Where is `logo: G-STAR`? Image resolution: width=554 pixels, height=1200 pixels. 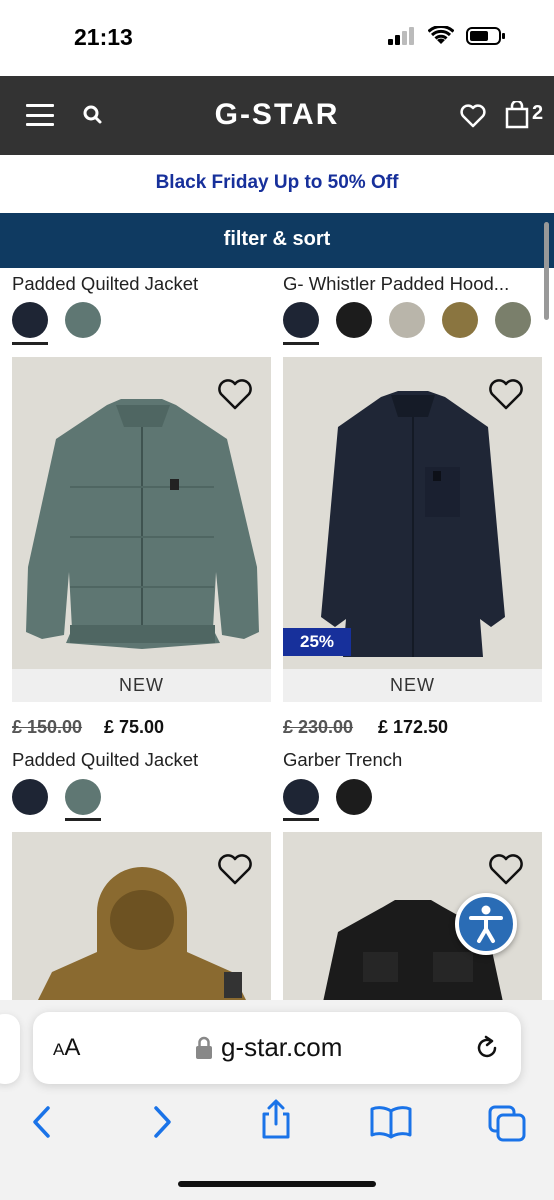 logo: G-STAR is located at coordinates (277, 114).